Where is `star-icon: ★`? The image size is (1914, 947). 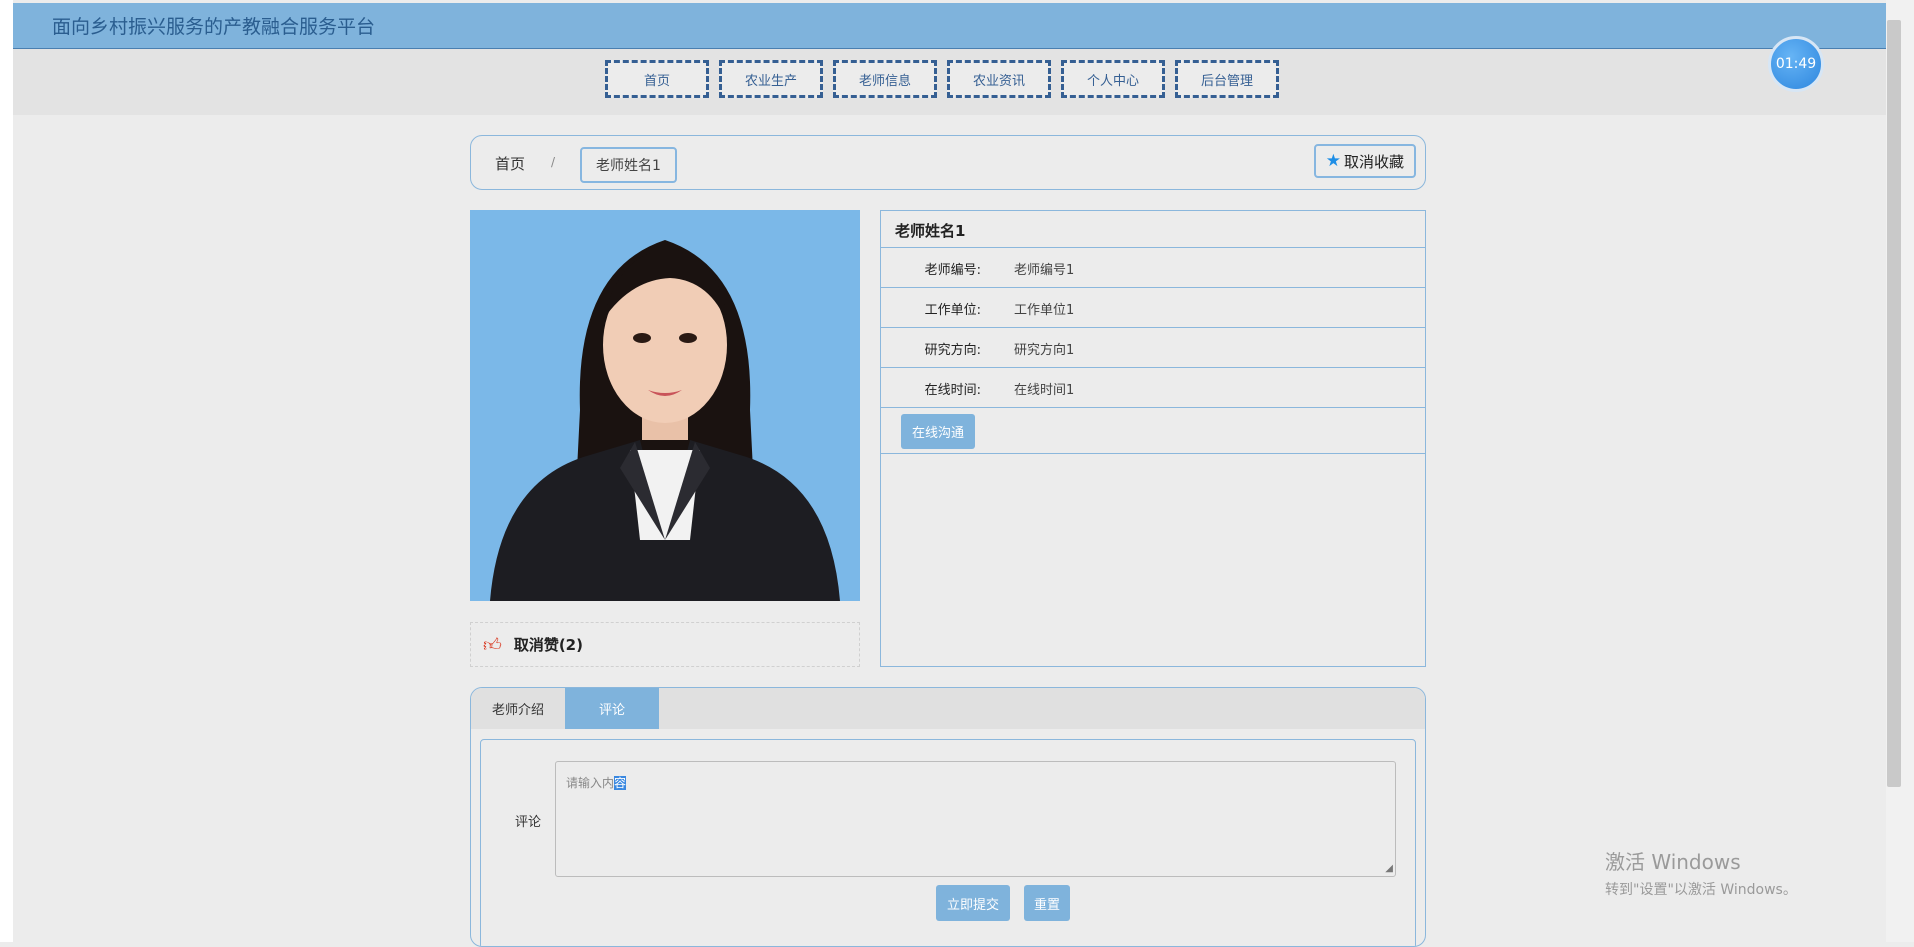
star-icon: ★ is located at coordinates (1333, 161).